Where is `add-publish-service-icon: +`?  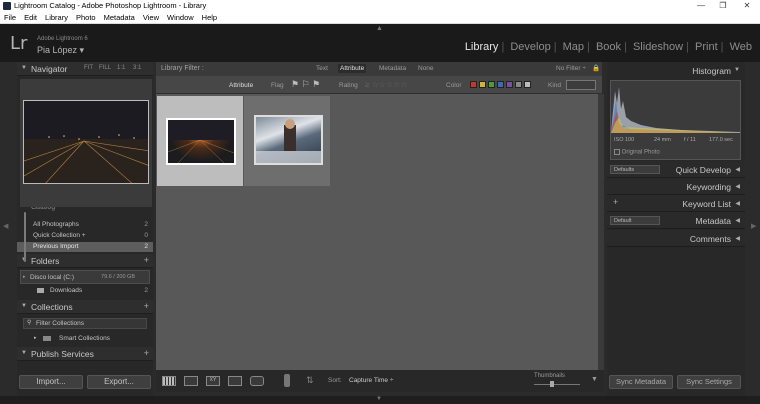
add-publish-service-icon: + is located at coordinates (146, 353).